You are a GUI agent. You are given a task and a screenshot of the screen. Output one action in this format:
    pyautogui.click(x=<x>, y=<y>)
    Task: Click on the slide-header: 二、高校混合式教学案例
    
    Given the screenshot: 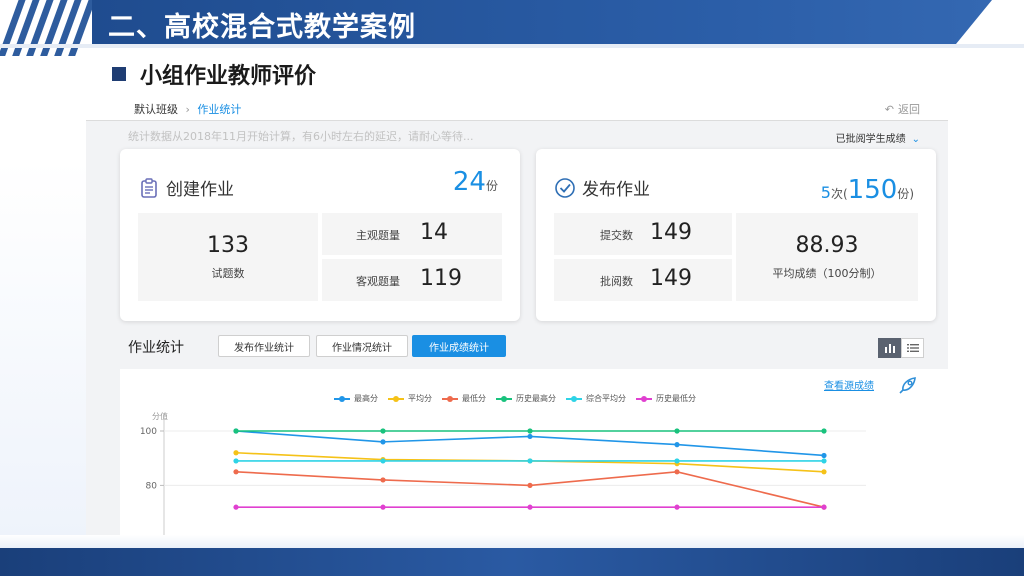 What is the action you would take?
    pyautogui.click(x=512, y=28)
    